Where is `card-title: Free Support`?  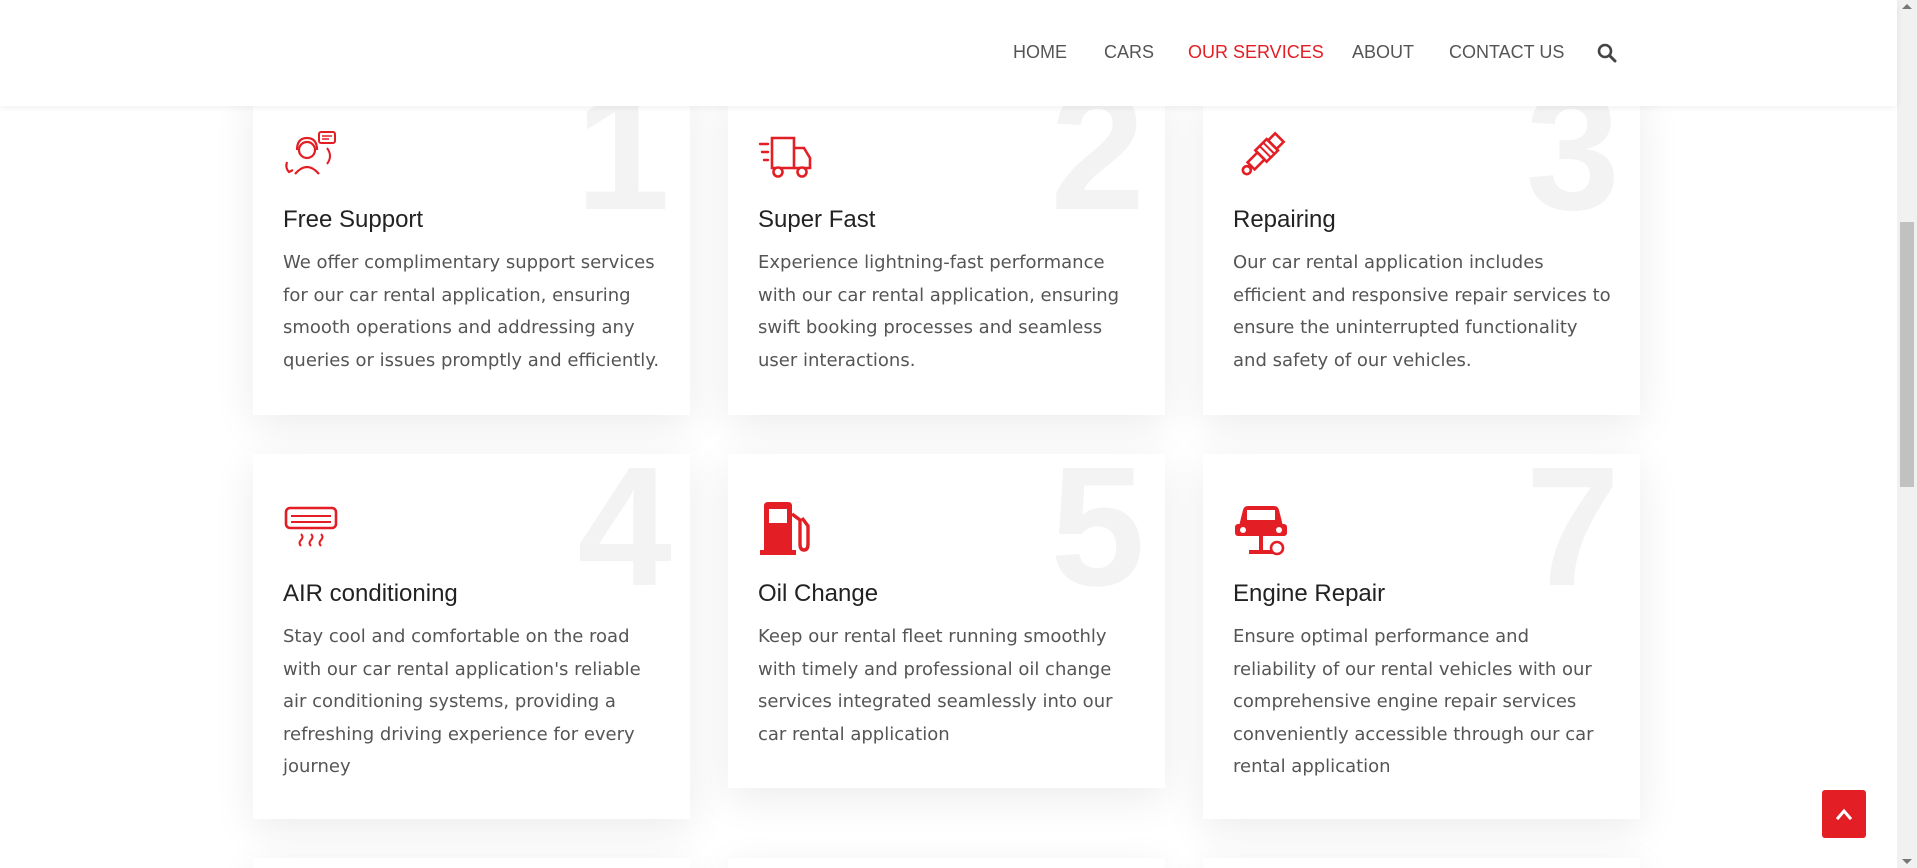
card-title: Free Support is located at coordinates (353, 219).